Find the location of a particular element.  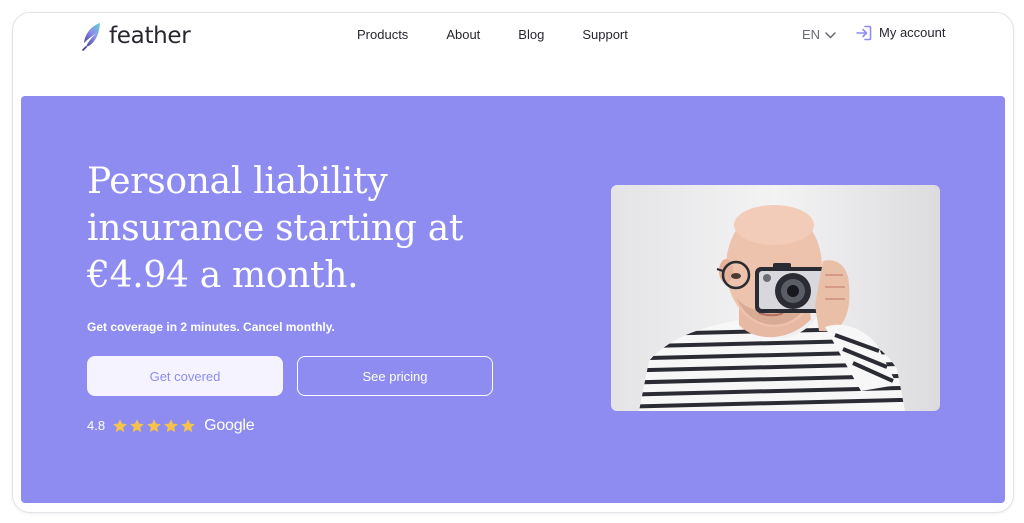

main-menu: Products About Blog Support is located at coordinates (511, 35).